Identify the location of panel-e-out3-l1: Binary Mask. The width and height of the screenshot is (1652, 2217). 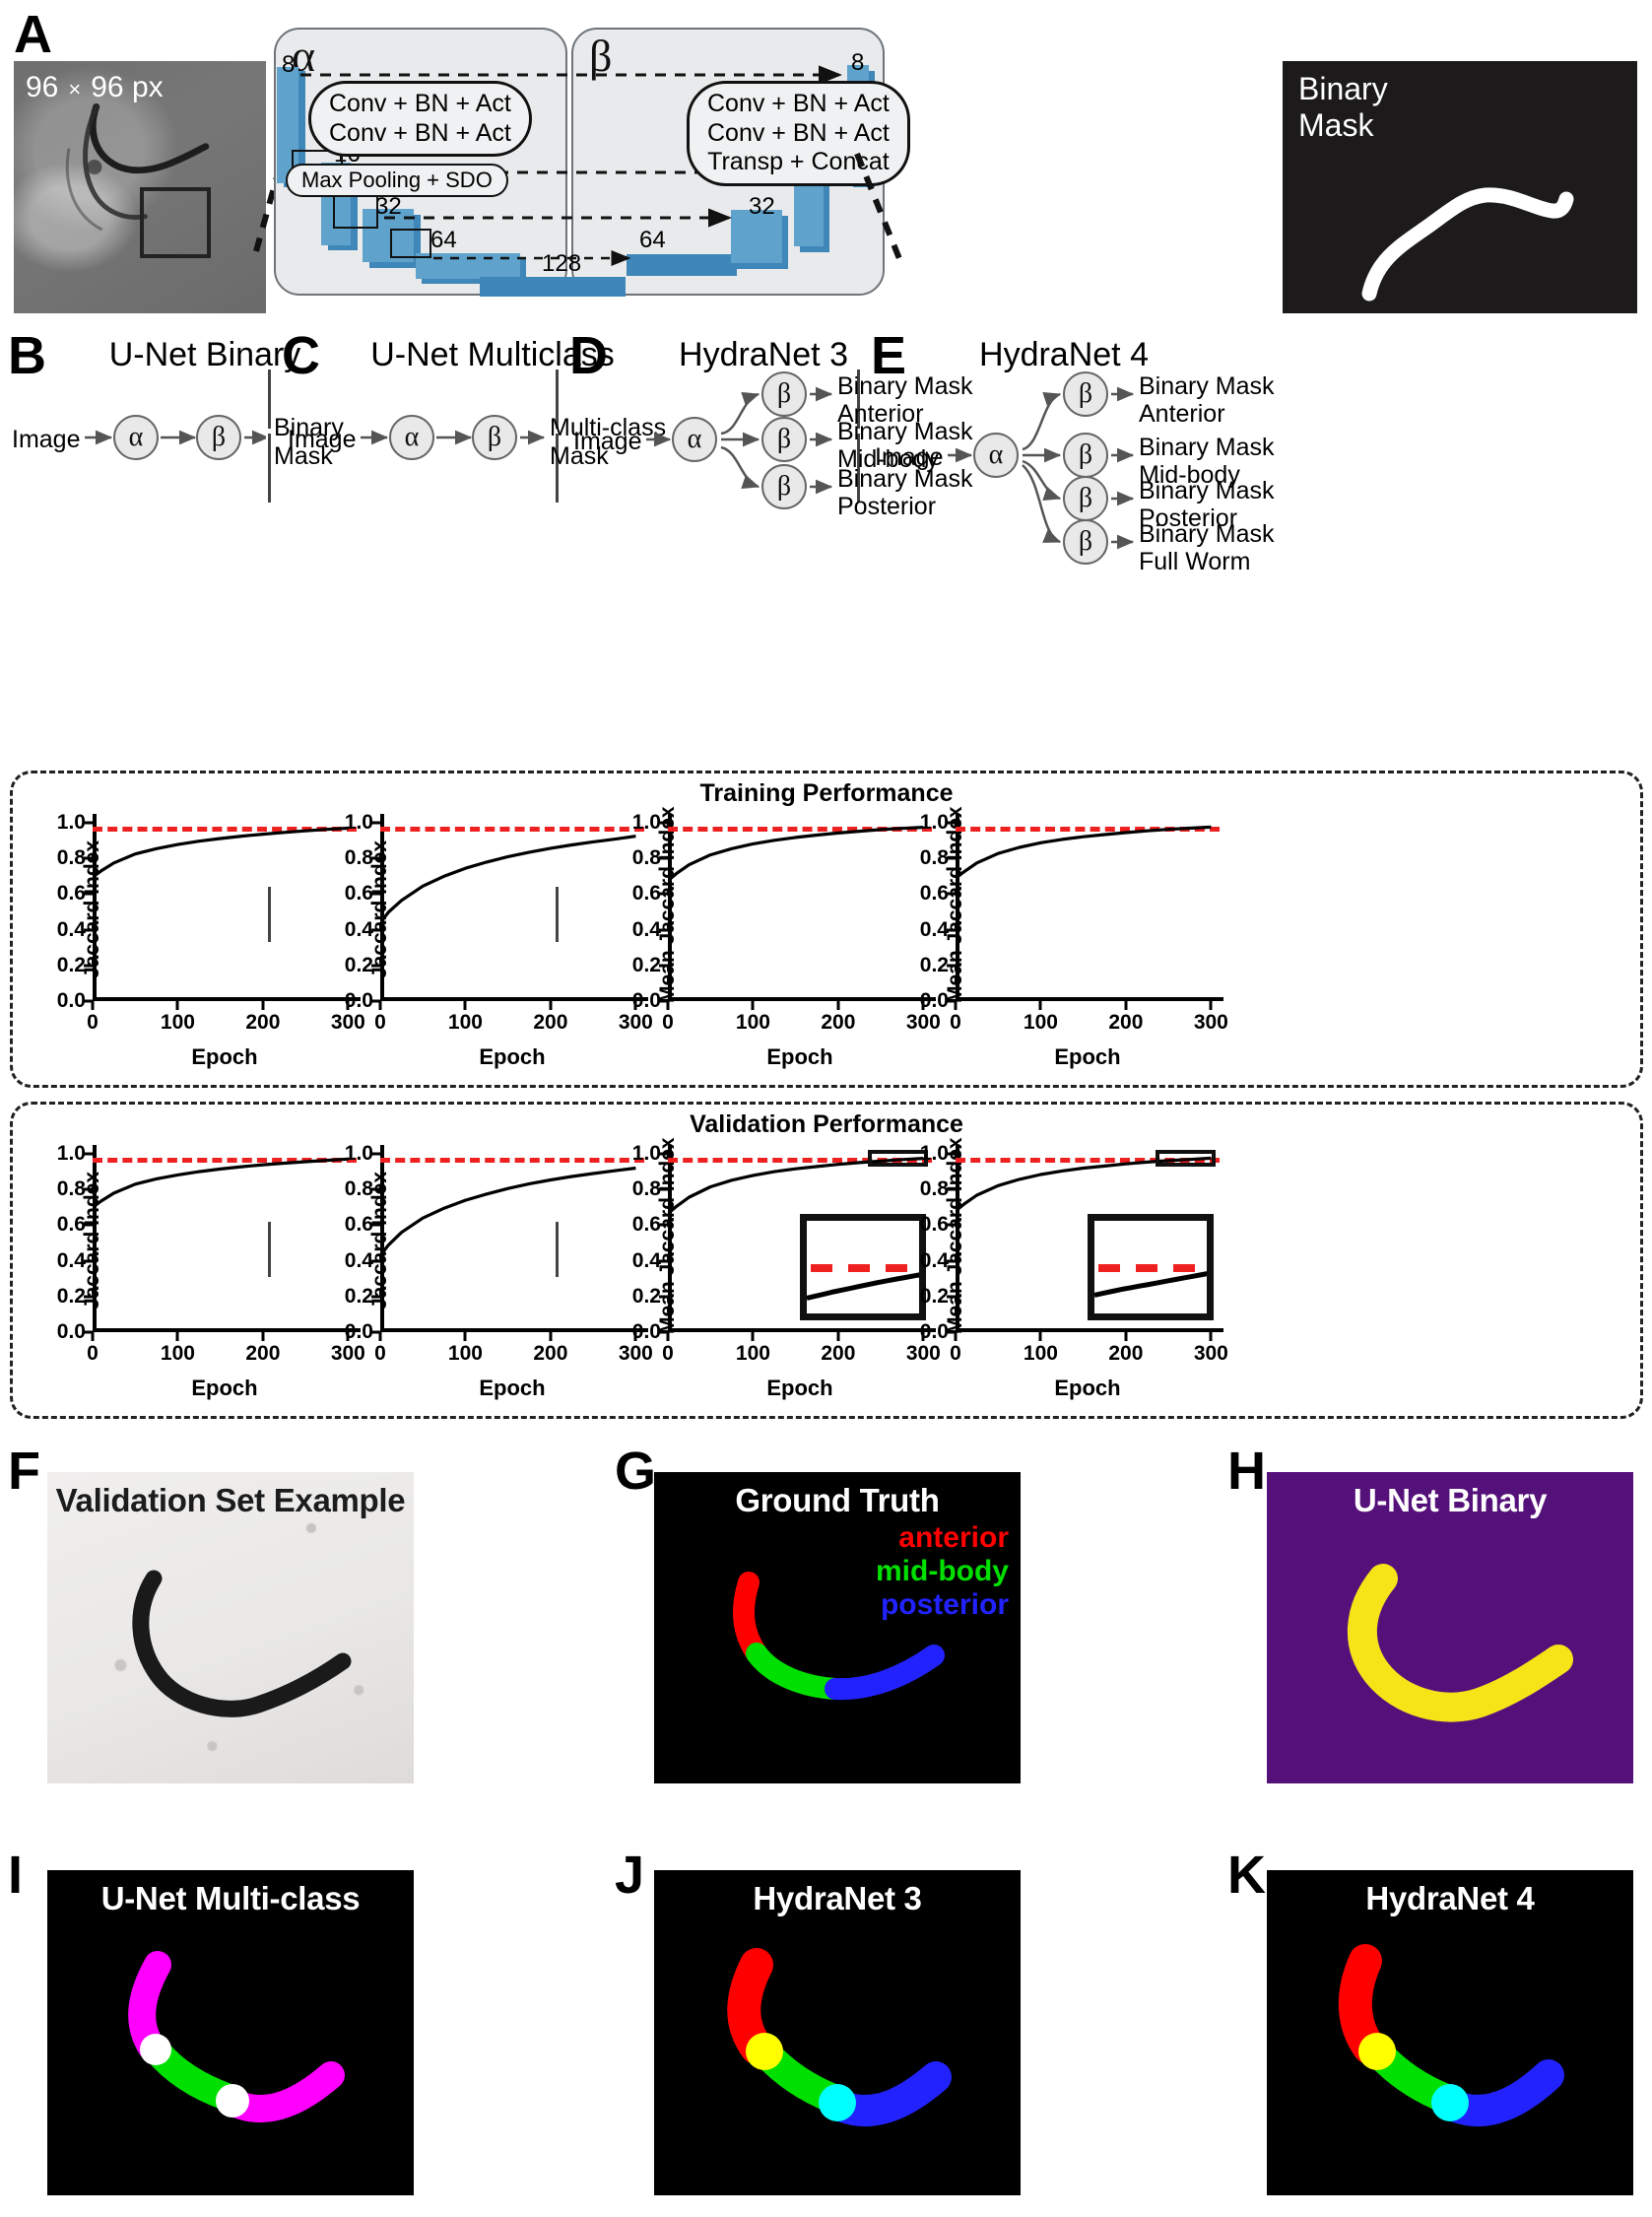
(1207, 490).